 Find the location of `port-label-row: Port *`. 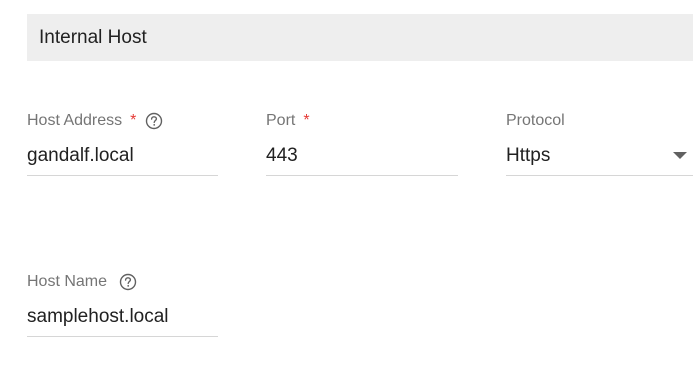

port-label-row: Port * is located at coordinates (288, 121).